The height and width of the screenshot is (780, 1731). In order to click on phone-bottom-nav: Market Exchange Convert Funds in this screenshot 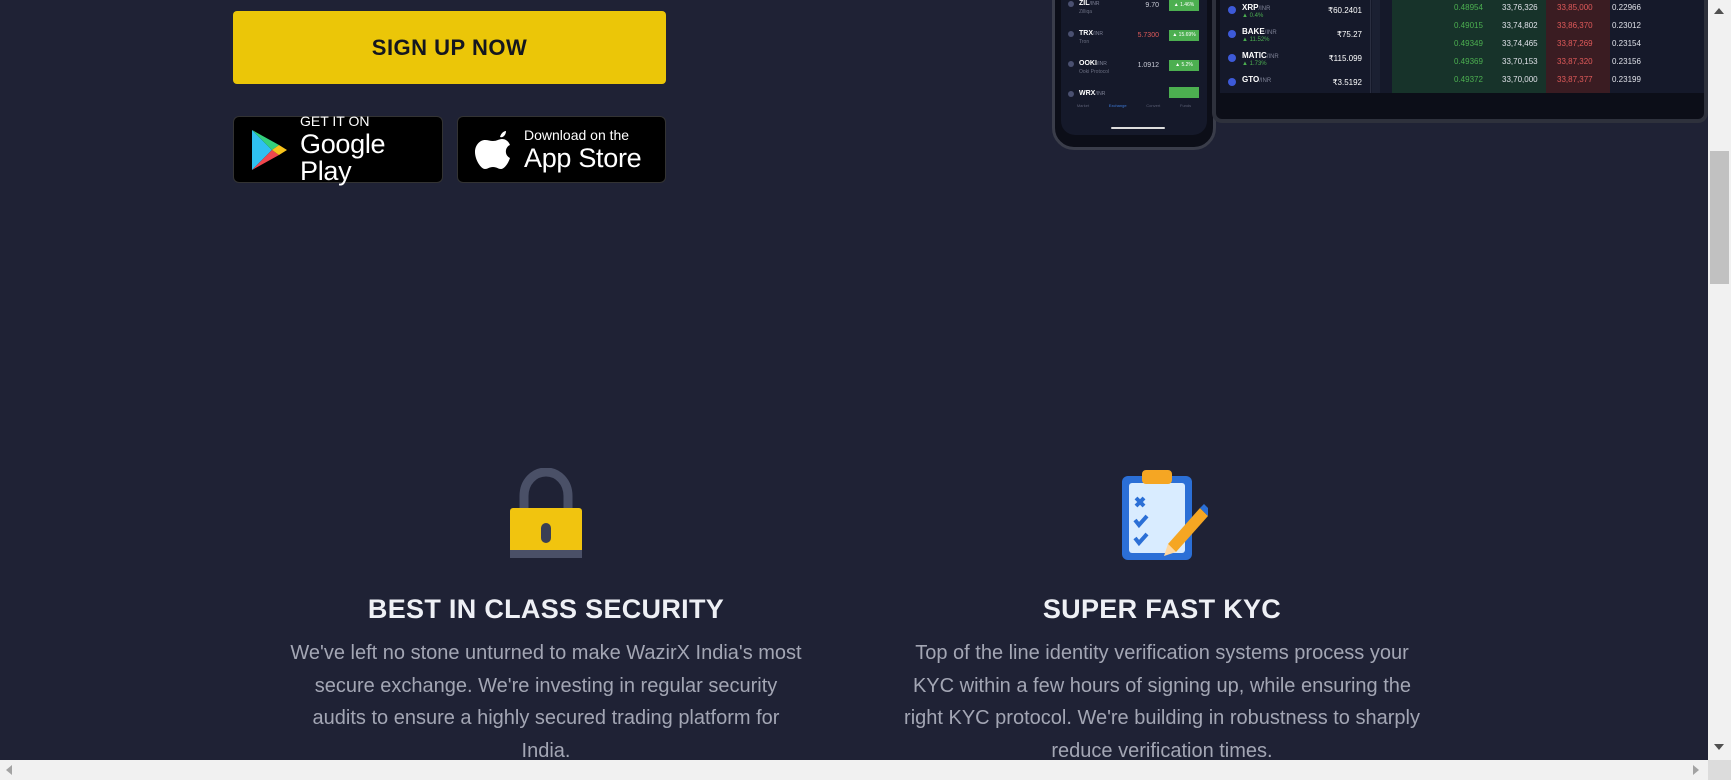, I will do `click(1134, 111)`.